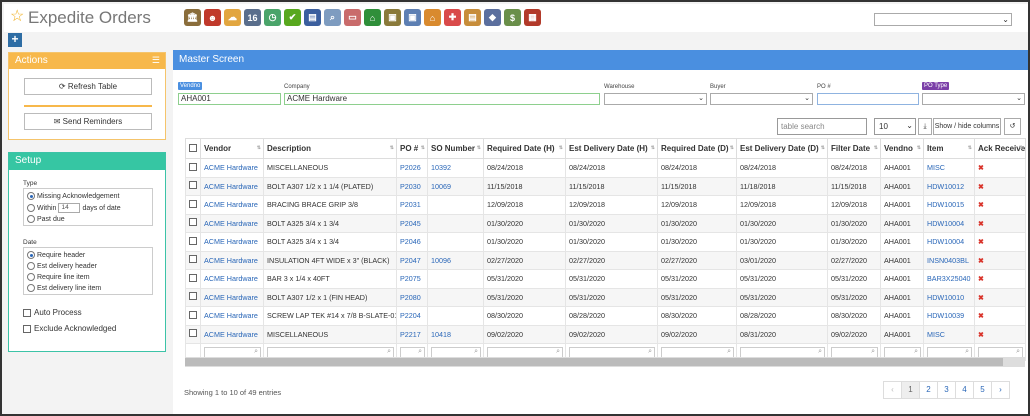  What do you see at coordinates (492, 17) in the screenshot?
I see `tag-icon: ◆` at bounding box center [492, 17].